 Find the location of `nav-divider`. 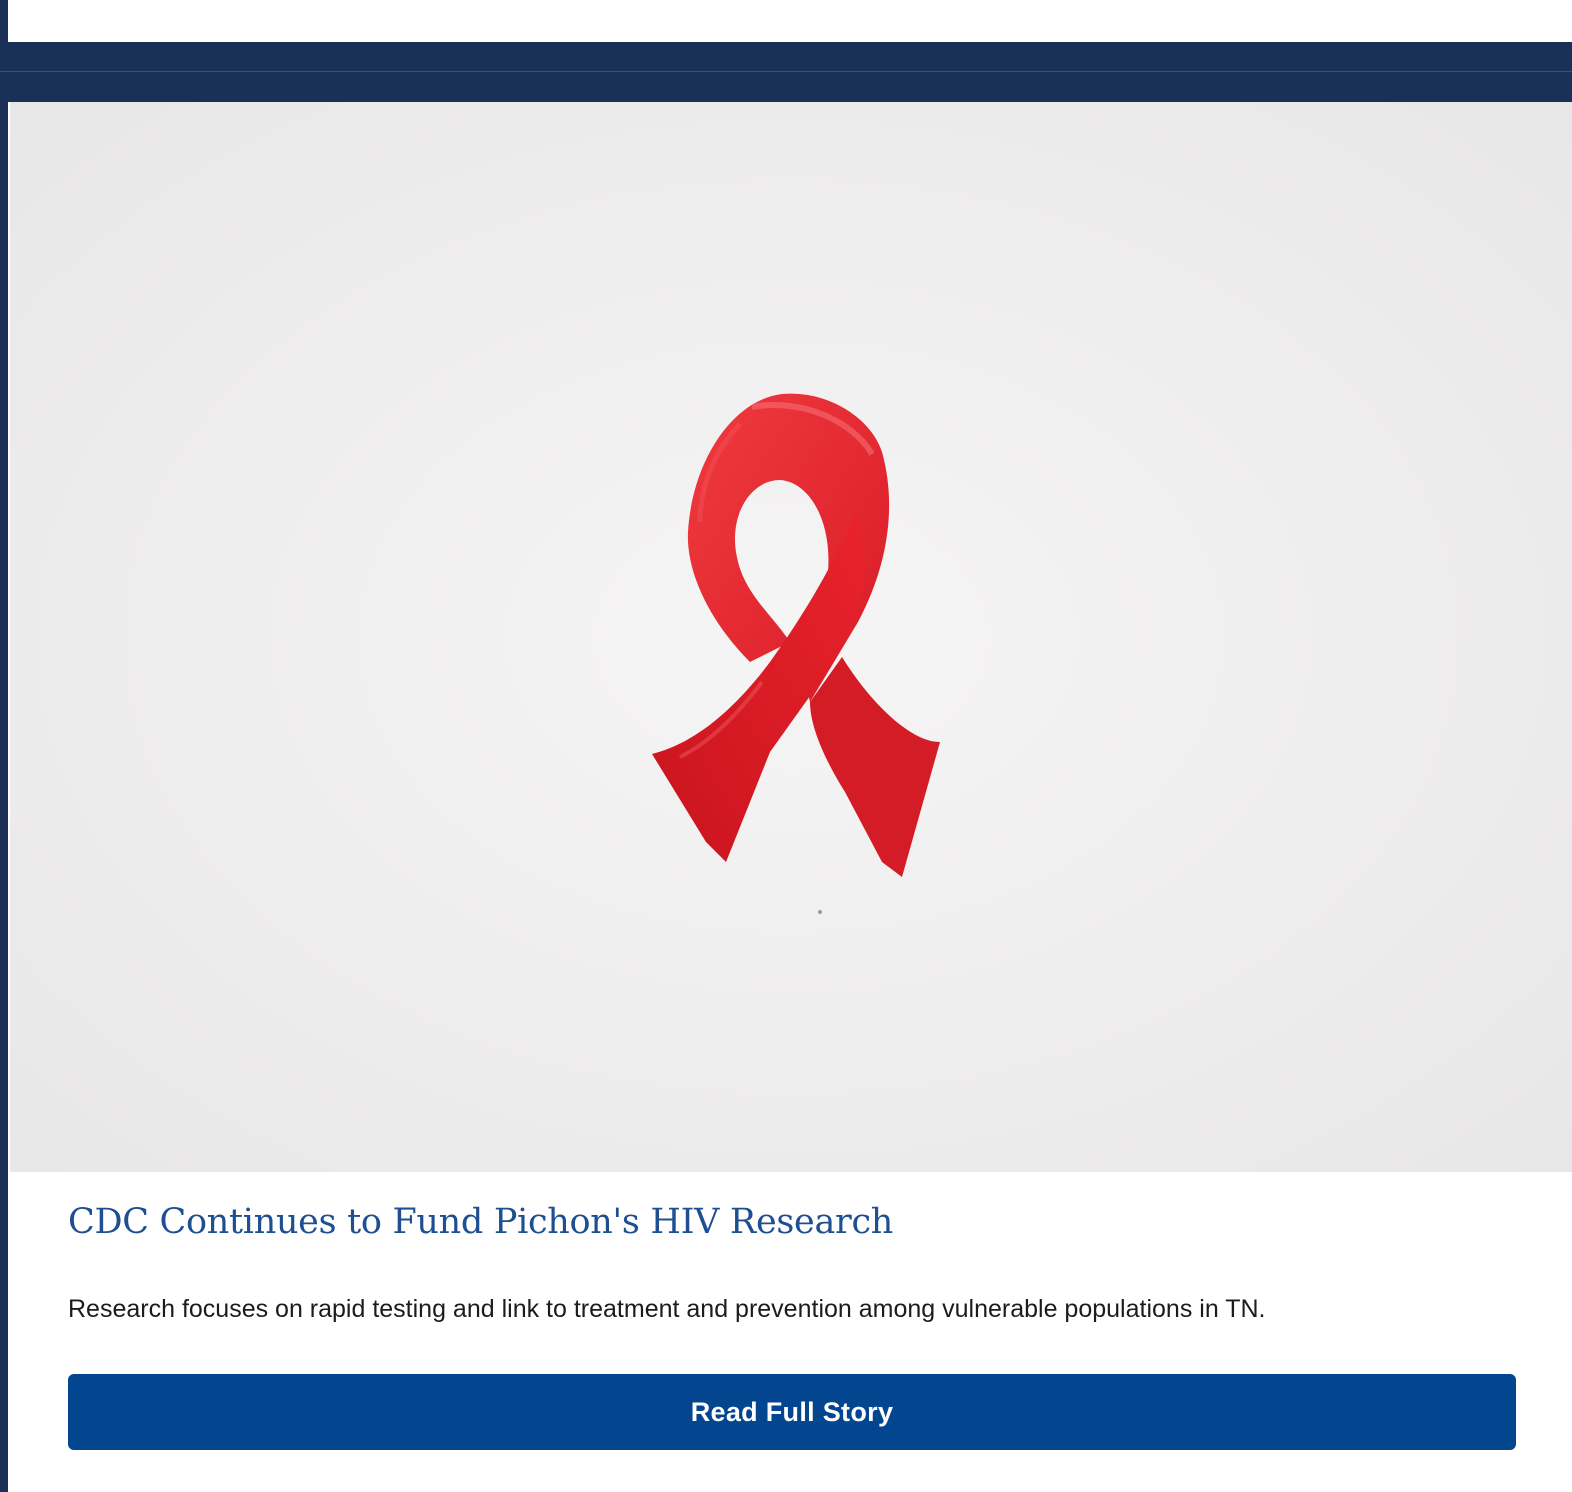

nav-divider is located at coordinates (786, 71).